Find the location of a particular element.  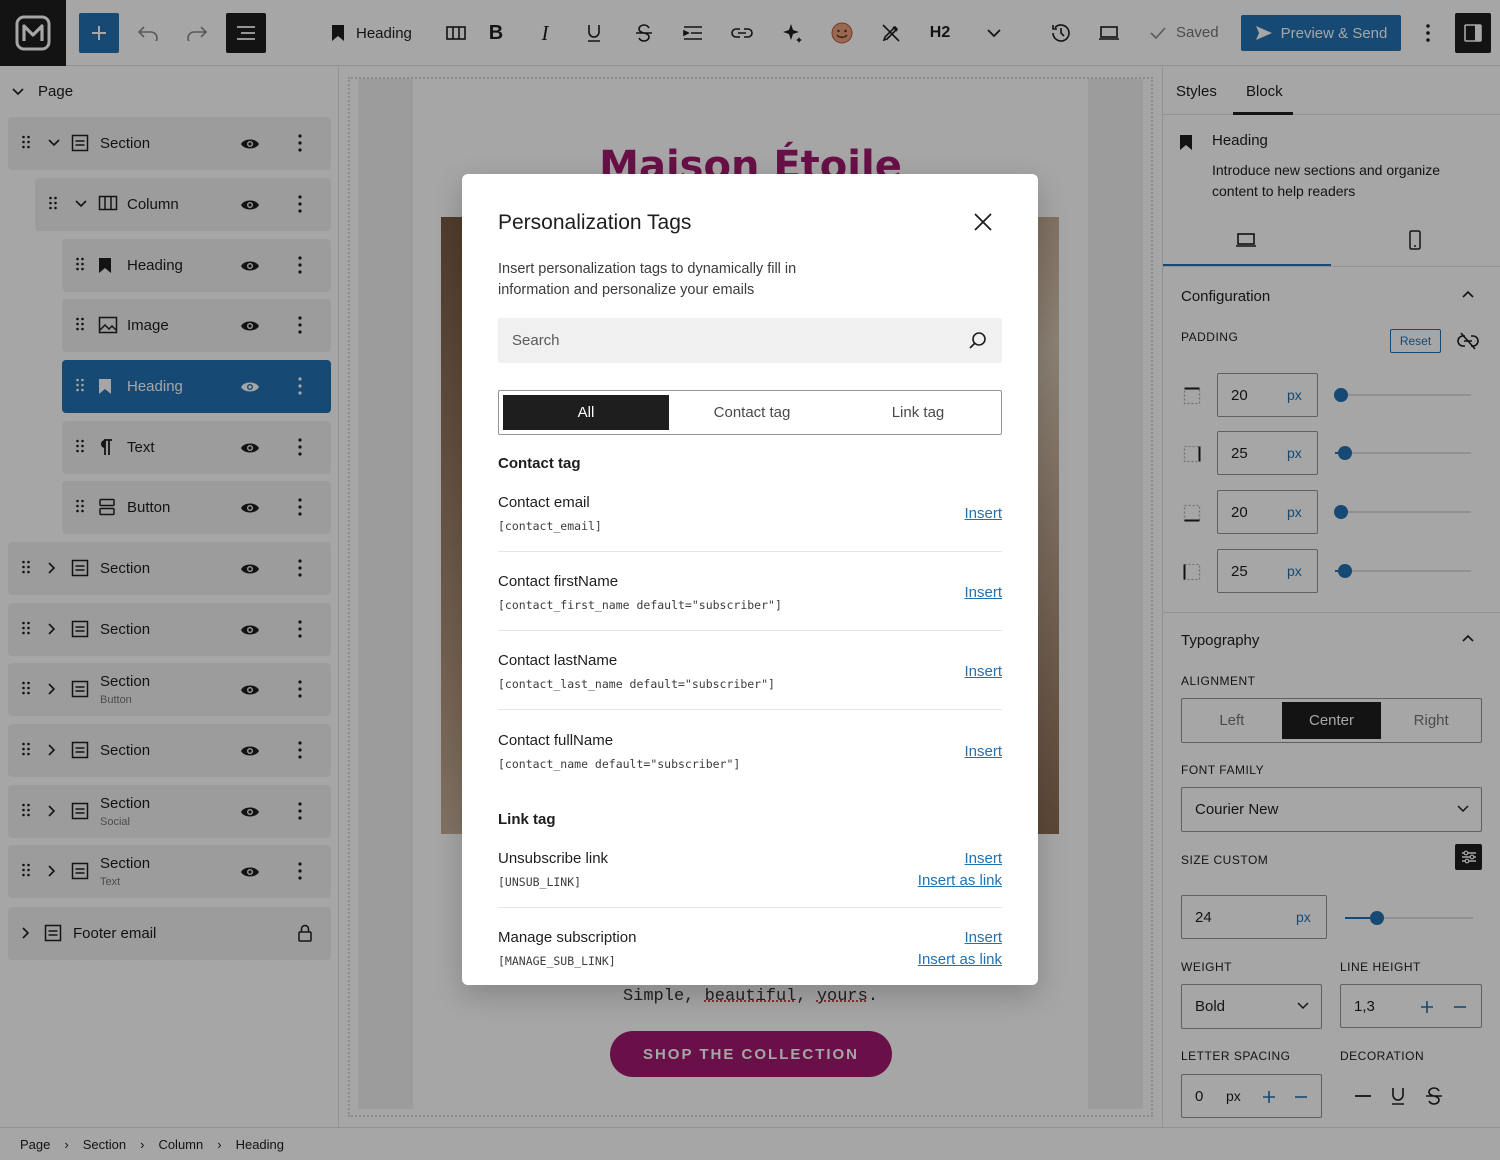

tab-contact-tag: Contact tag is located at coordinates (752, 412).